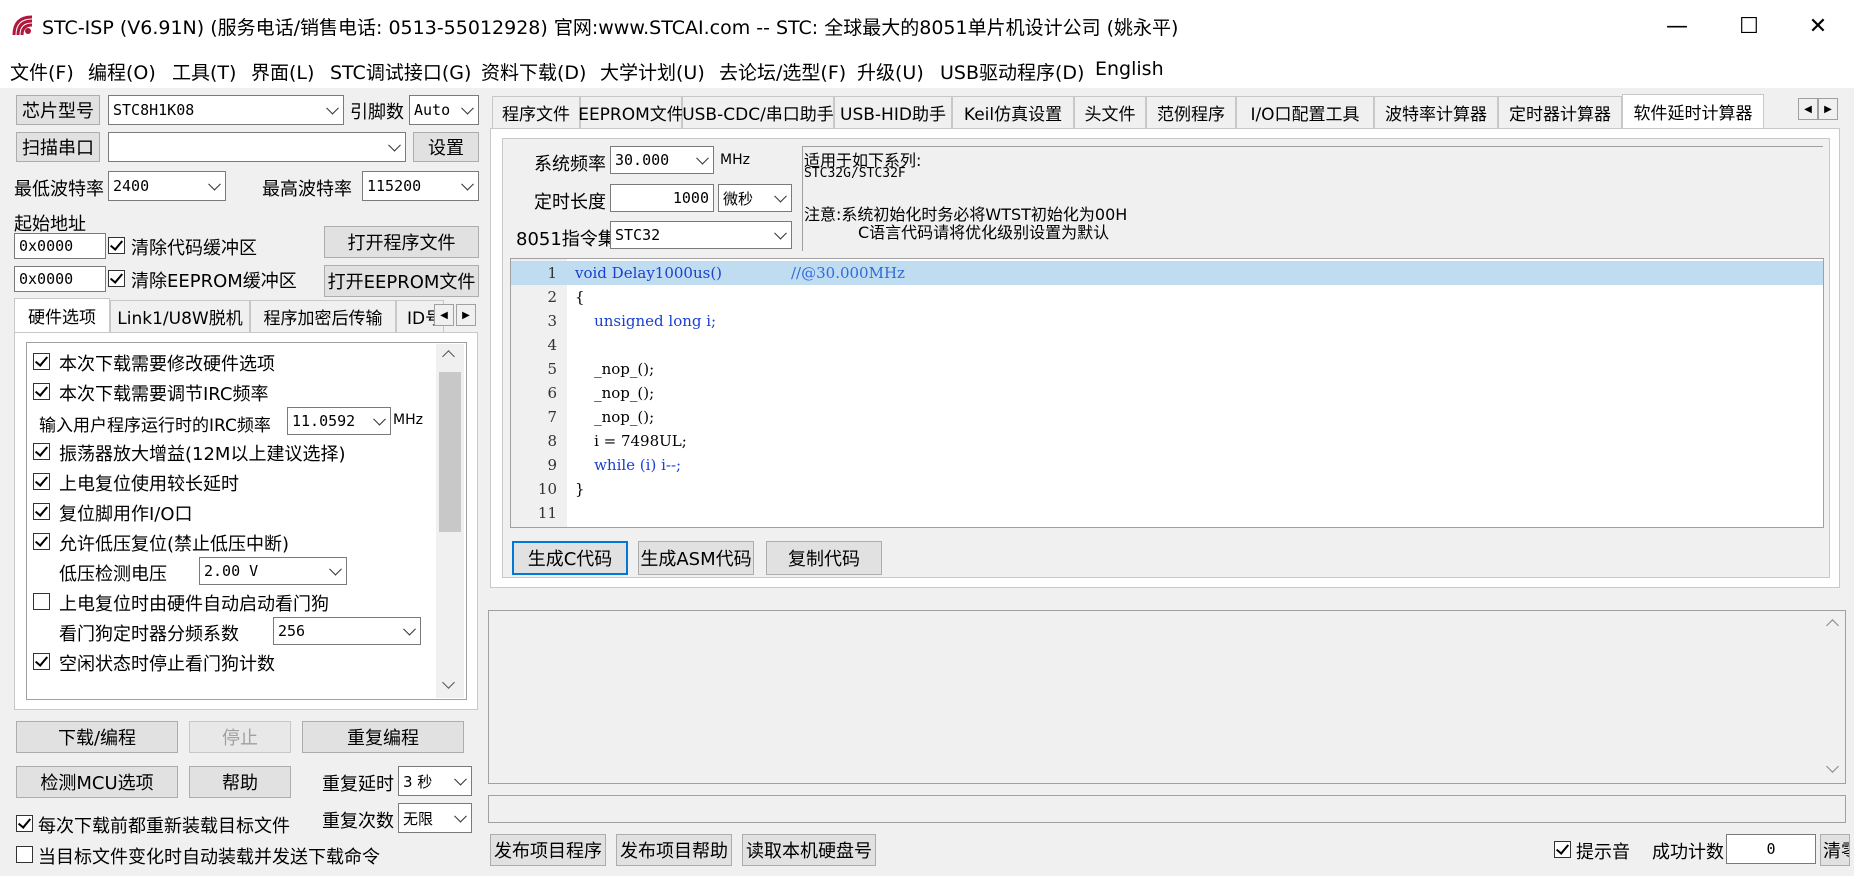  What do you see at coordinates (1436, 112) in the screenshot?
I see `tab-baud-calculator: 波特率计算器` at bounding box center [1436, 112].